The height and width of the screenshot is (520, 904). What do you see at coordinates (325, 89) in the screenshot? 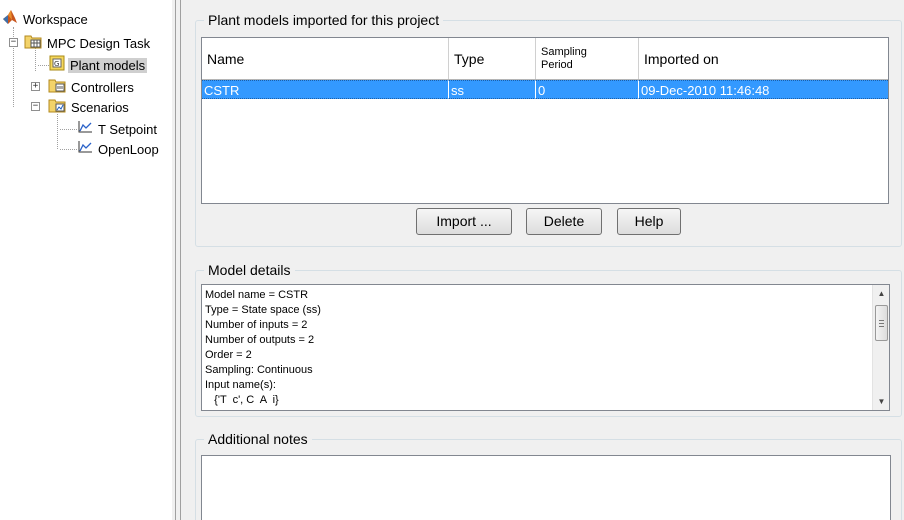
I see `cell-name: CSTR` at bounding box center [325, 89].